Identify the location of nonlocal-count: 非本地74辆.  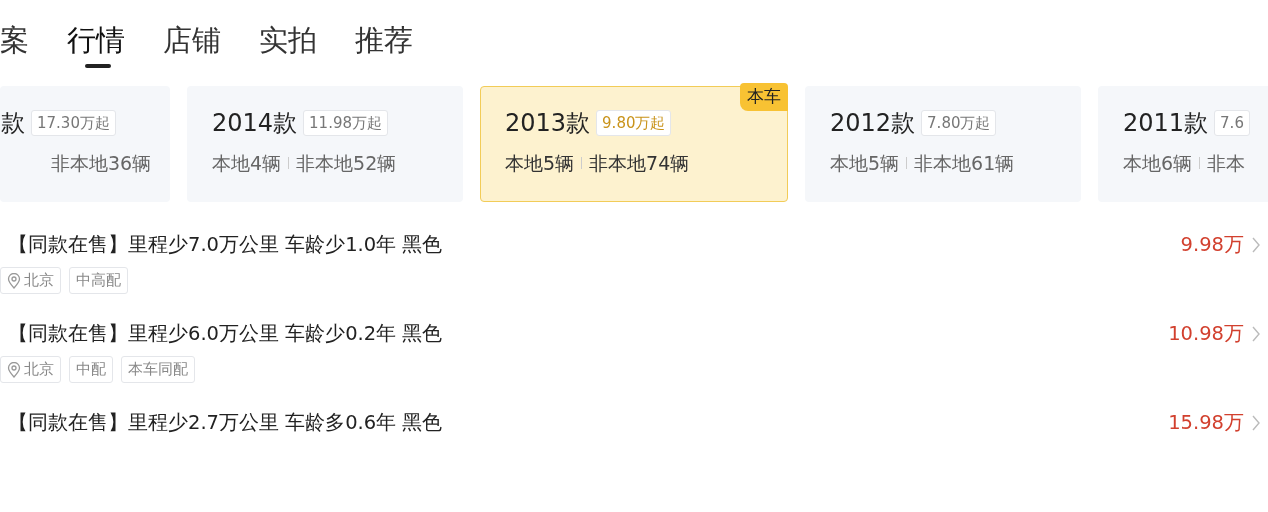
(639, 163).